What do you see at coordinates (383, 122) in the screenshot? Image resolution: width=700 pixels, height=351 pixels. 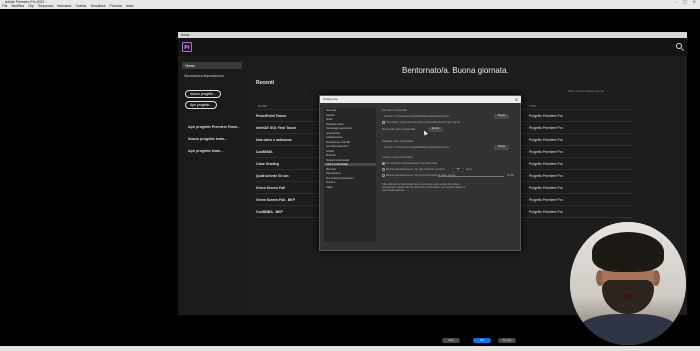 I see `save-next-to-originals-checkbox` at bounding box center [383, 122].